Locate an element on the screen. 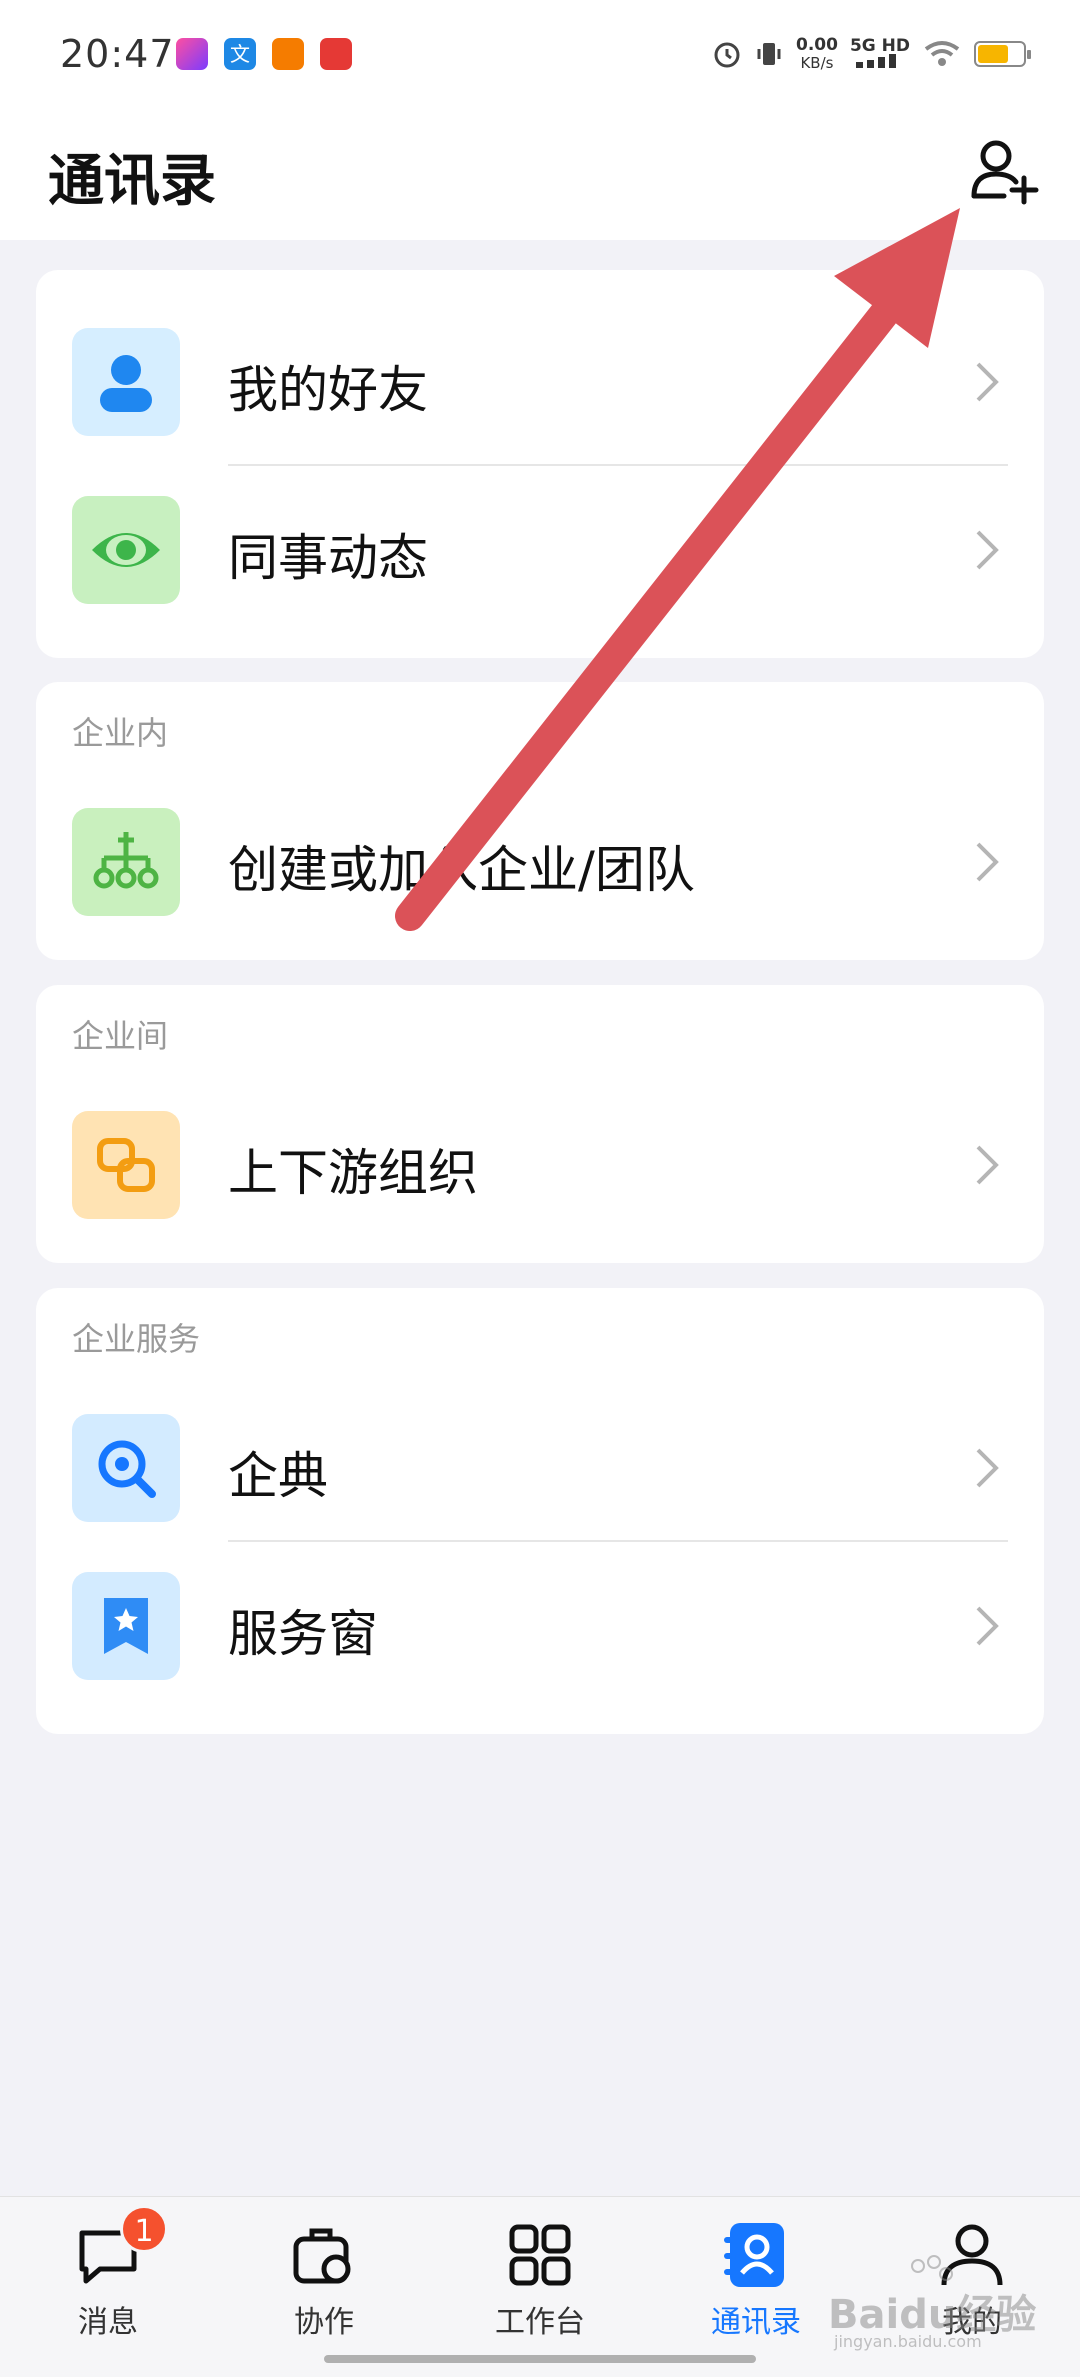 The image size is (1080, 2377). net-speed: 0.00 KB/s is located at coordinates (817, 53).